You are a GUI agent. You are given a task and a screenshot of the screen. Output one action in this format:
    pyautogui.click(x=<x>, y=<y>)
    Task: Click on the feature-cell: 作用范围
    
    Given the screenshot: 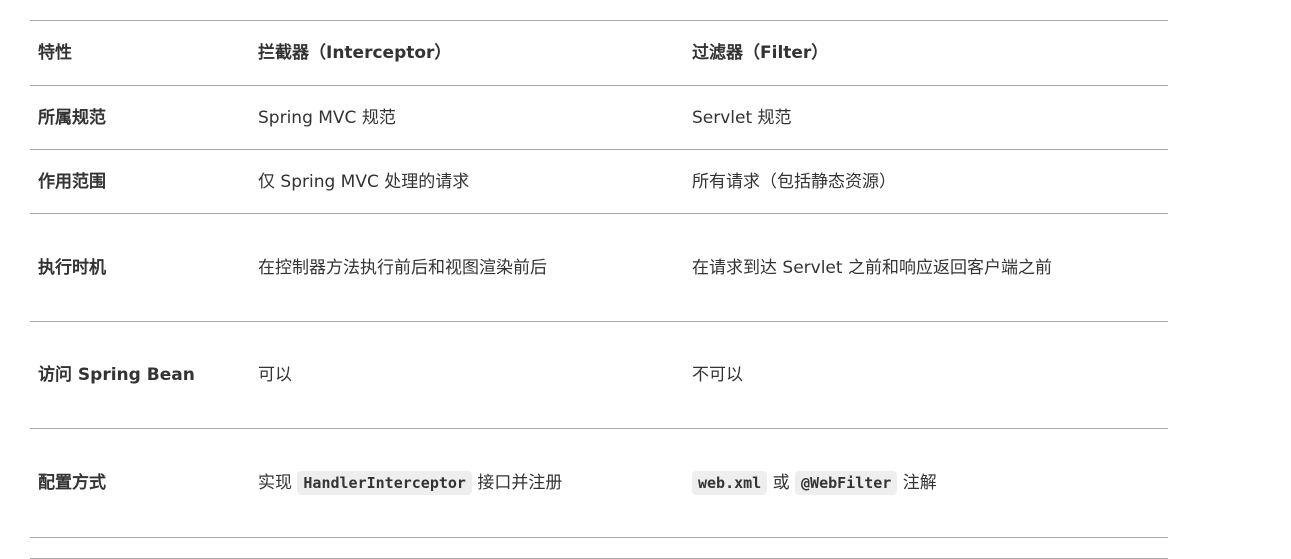 What is the action you would take?
    pyautogui.click(x=140, y=181)
    